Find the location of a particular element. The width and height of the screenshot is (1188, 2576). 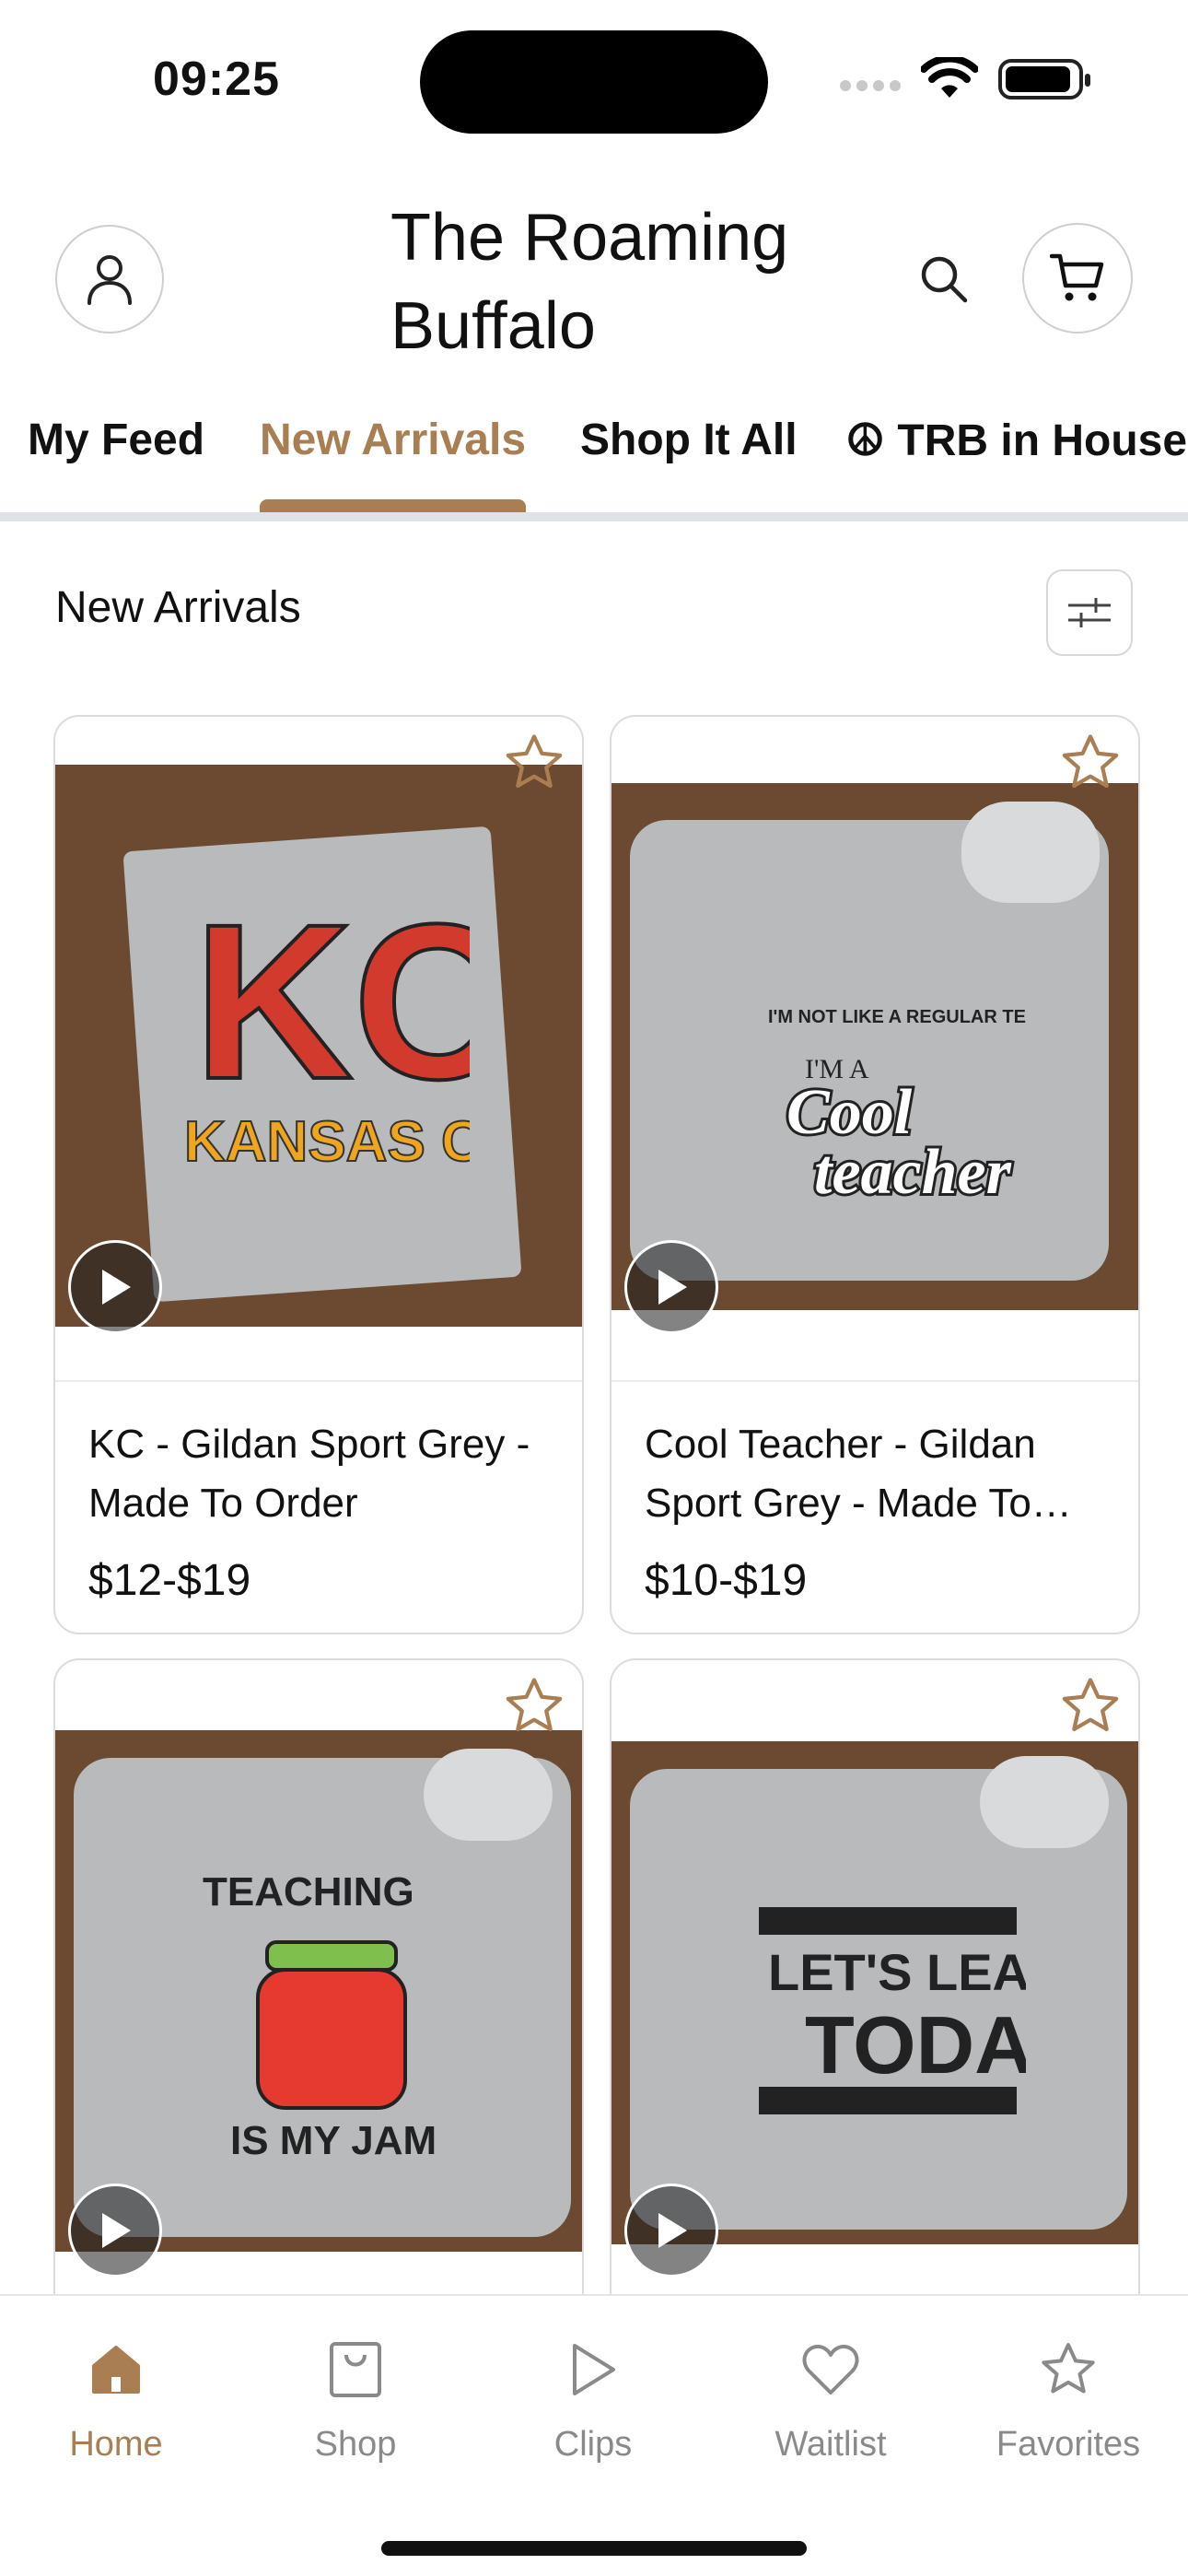

product-card: TEACHING IS MY JAM is located at coordinates (318, 1990).